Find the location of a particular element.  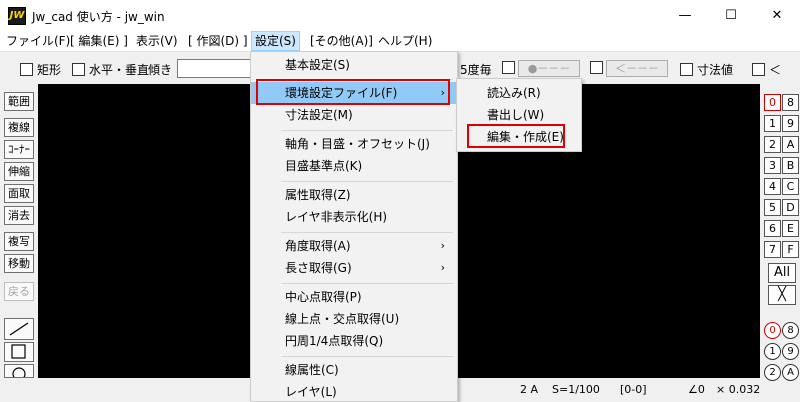

tool-circle is located at coordinates (19, 371).